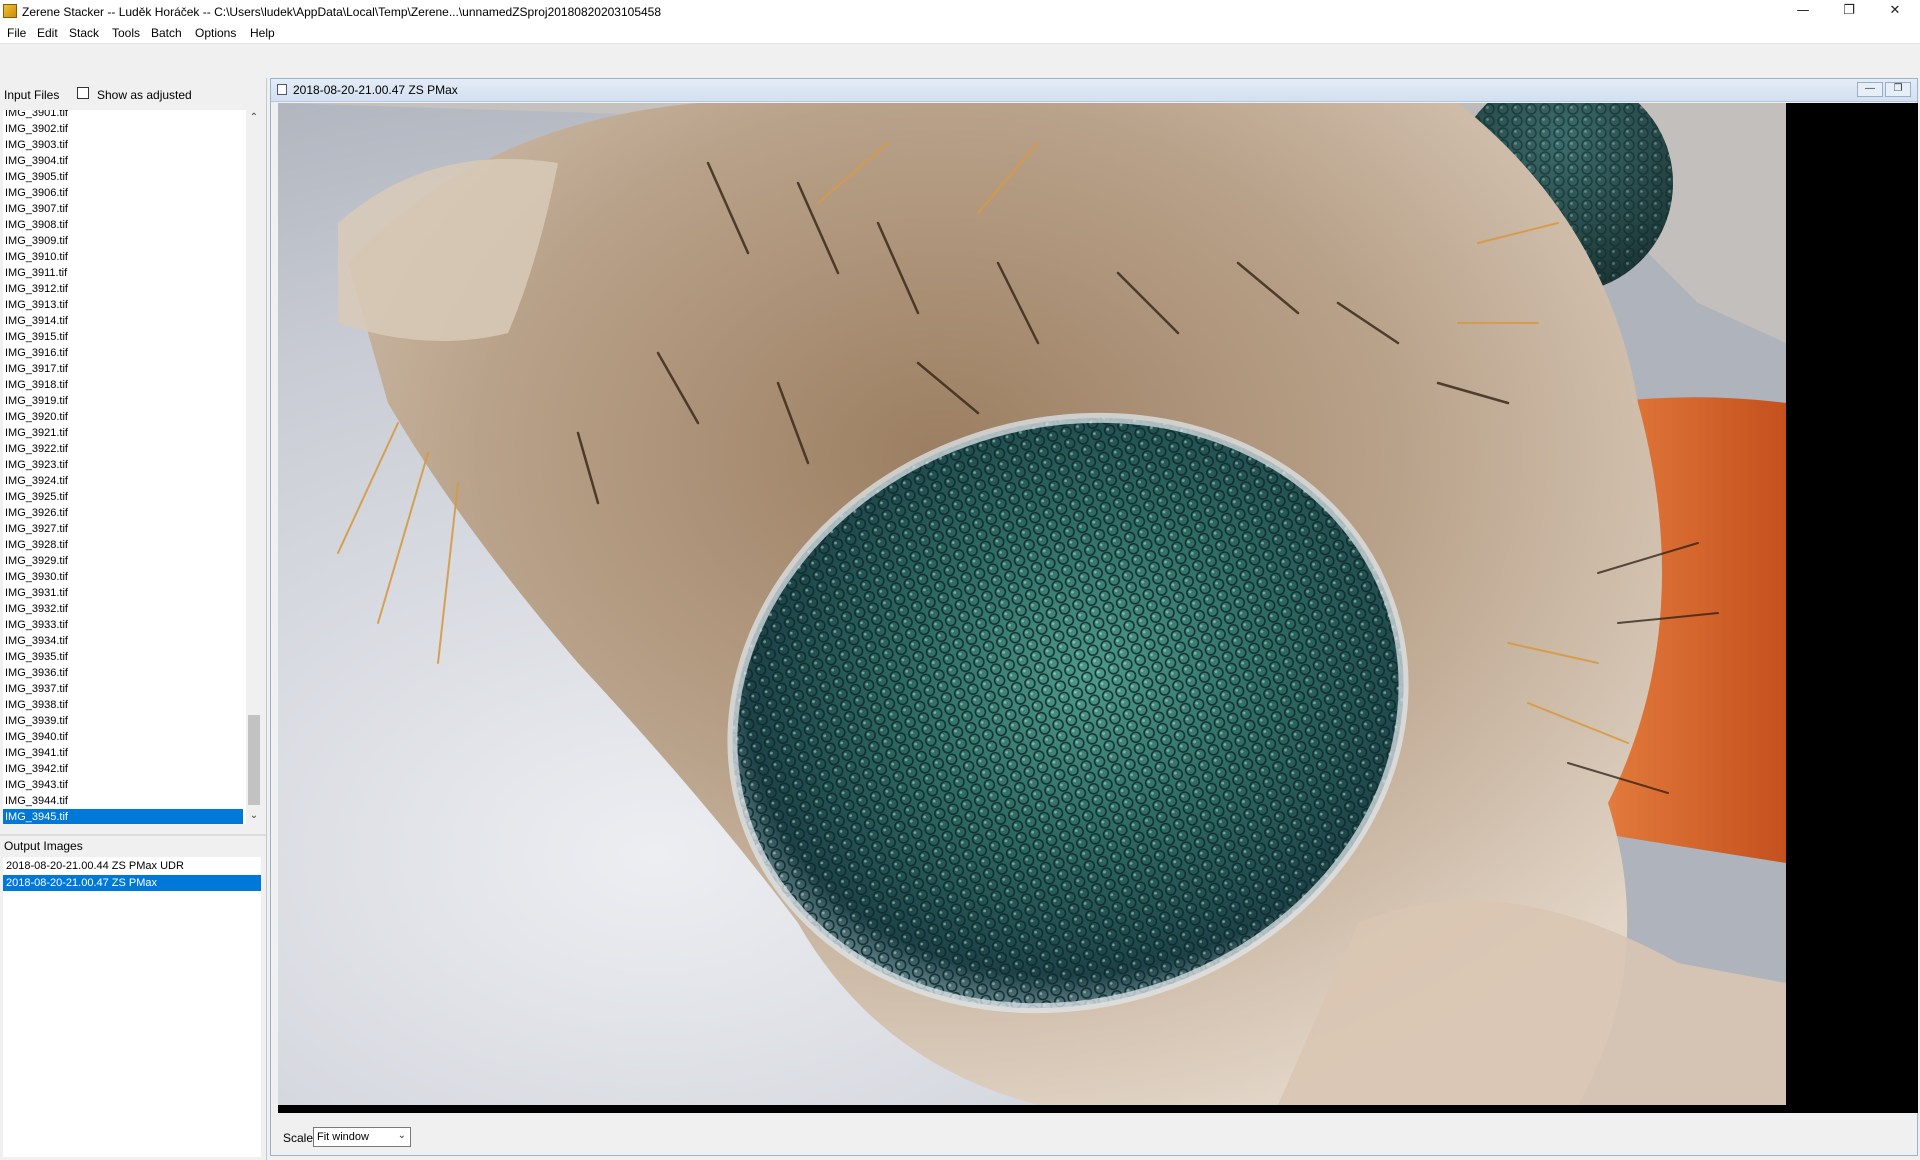 The height and width of the screenshot is (1160, 1920). What do you see at coordinates (1849, 11) in the screenshot?
I see `restore-button: ❐` at bounding box center [1849, 11].